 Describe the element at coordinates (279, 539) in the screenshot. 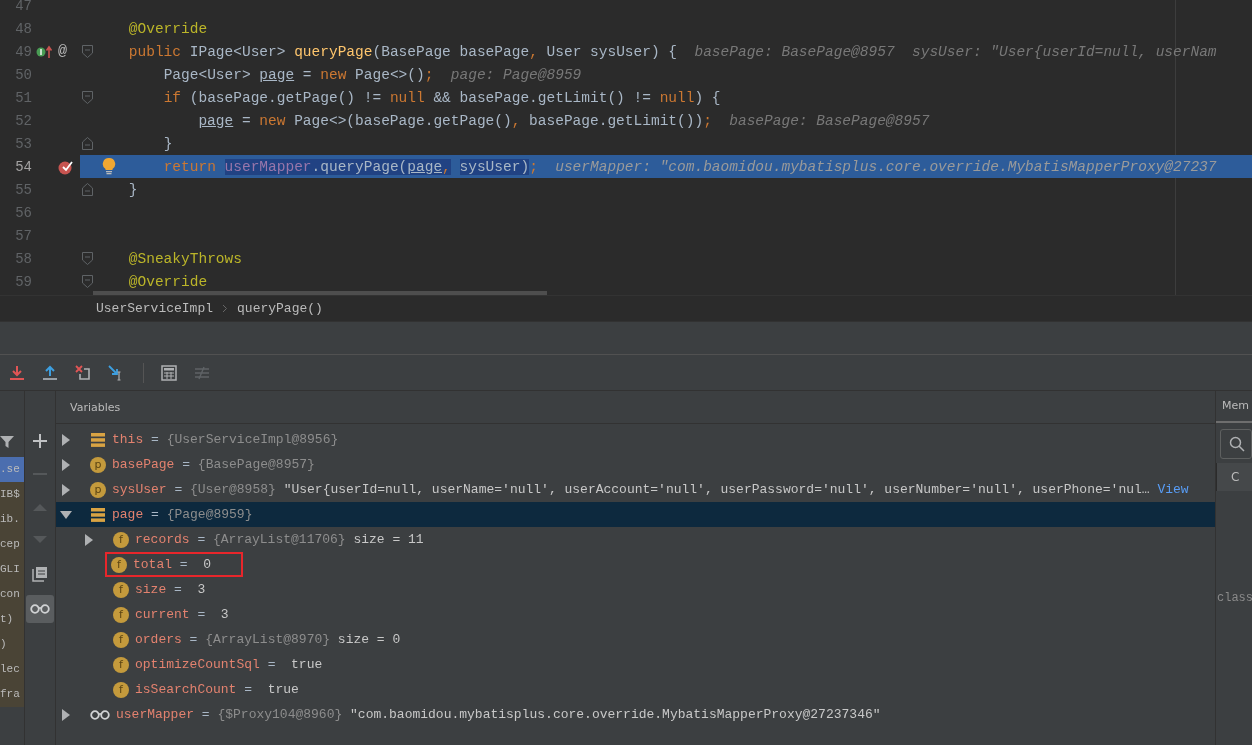

I see `object-reference: {ArrayList@11706}` at that location.